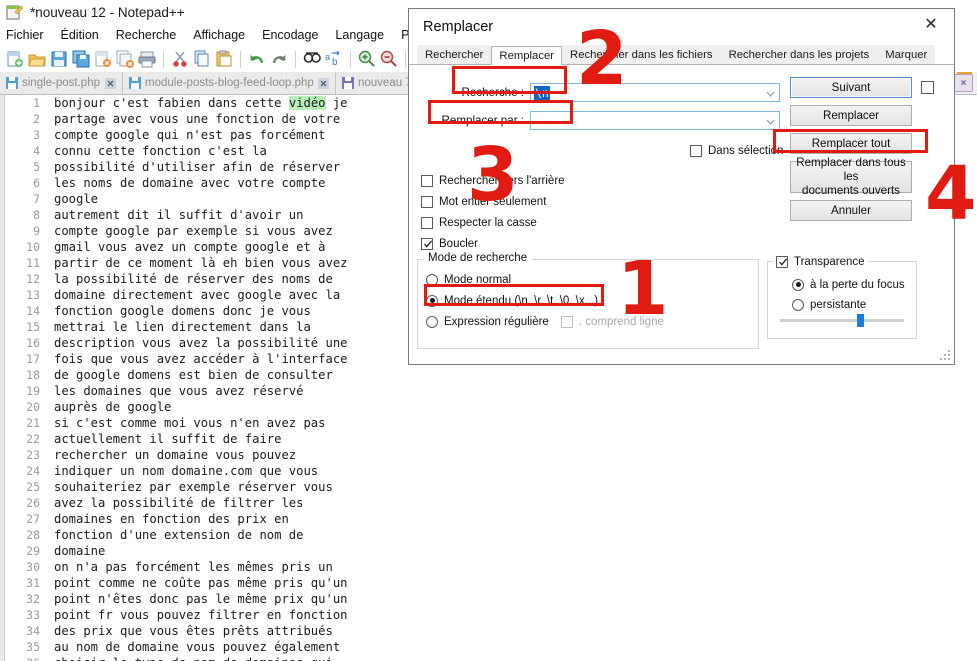 Image resolution: width=977 pixels, height=661 pixels. Describe the element at coordinates (36, 183) in the screenshot. I see `line-number: 6` at that location.